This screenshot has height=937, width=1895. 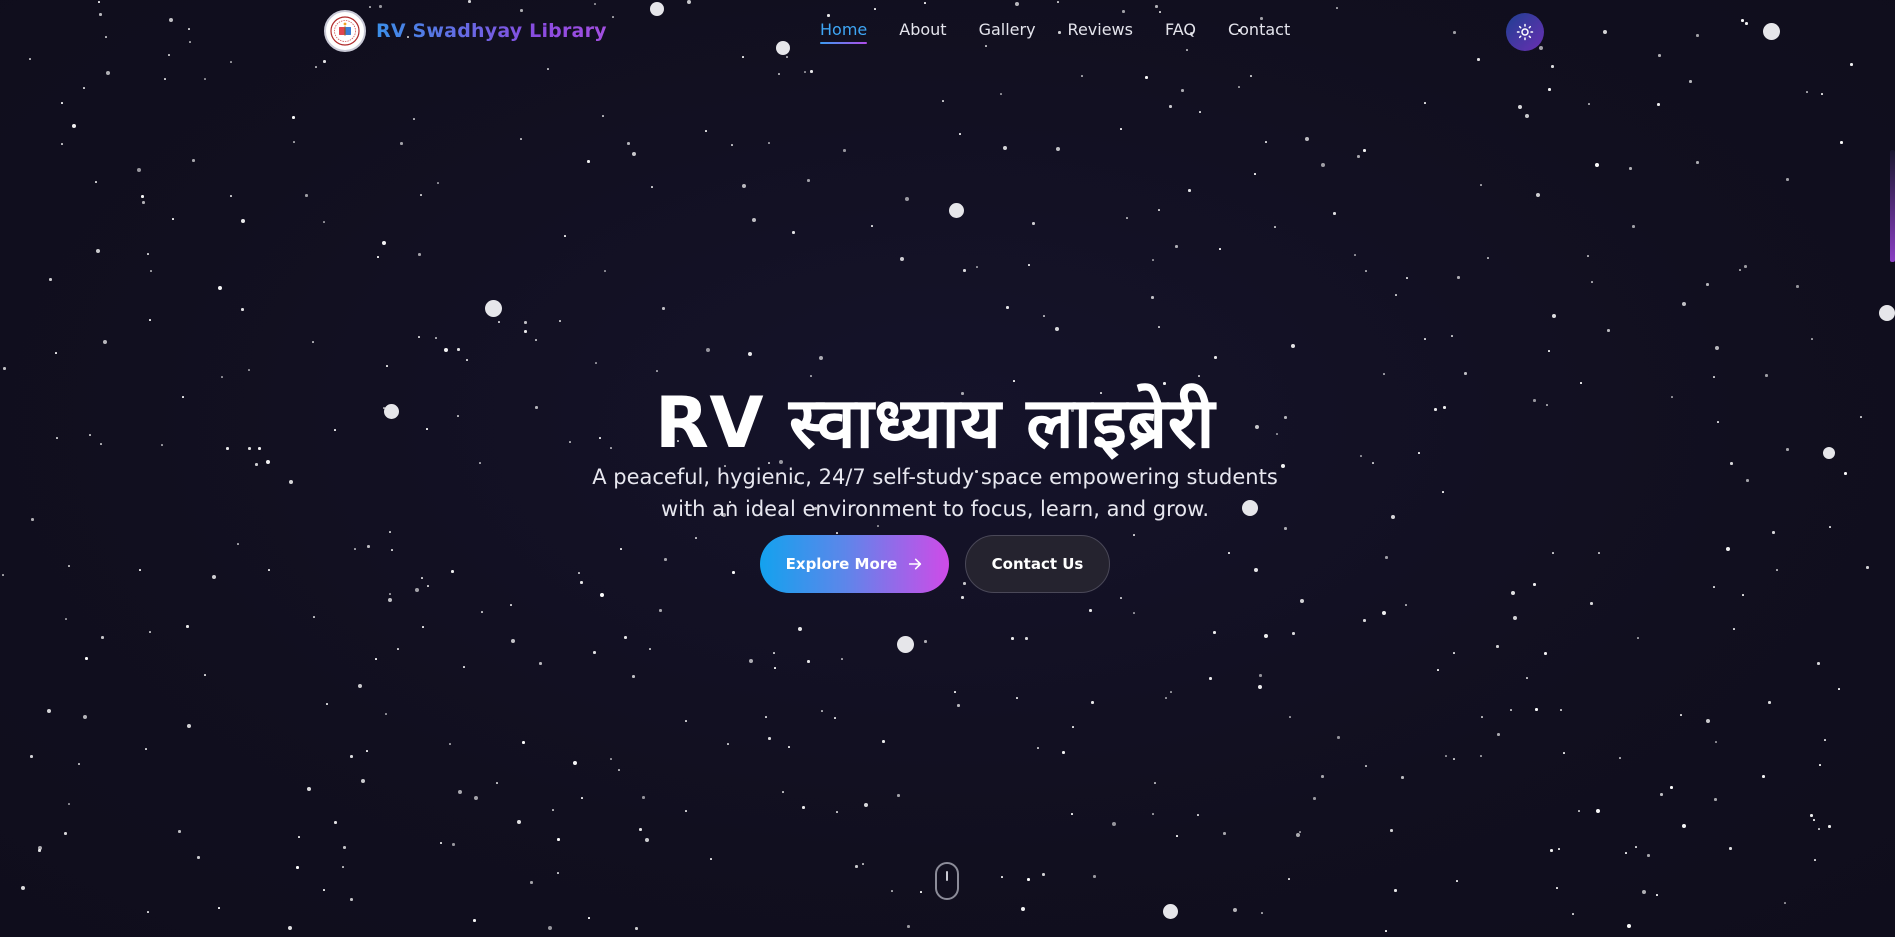 I want to click on explore-more-button: Explore More, so click(x=854, y=564).